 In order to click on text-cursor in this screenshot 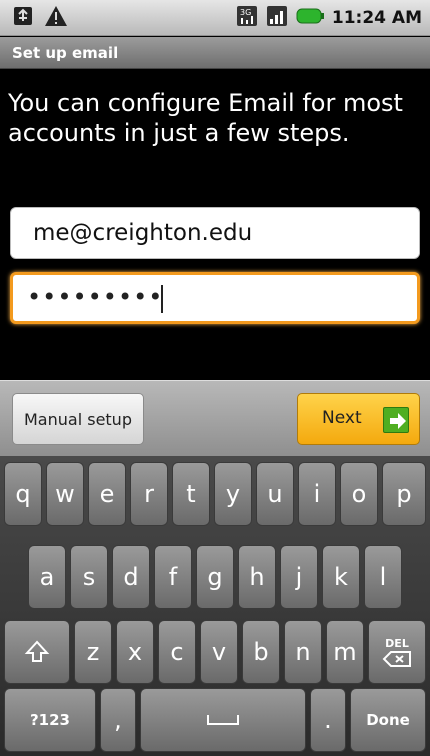, I will do `click(162, 299)`.